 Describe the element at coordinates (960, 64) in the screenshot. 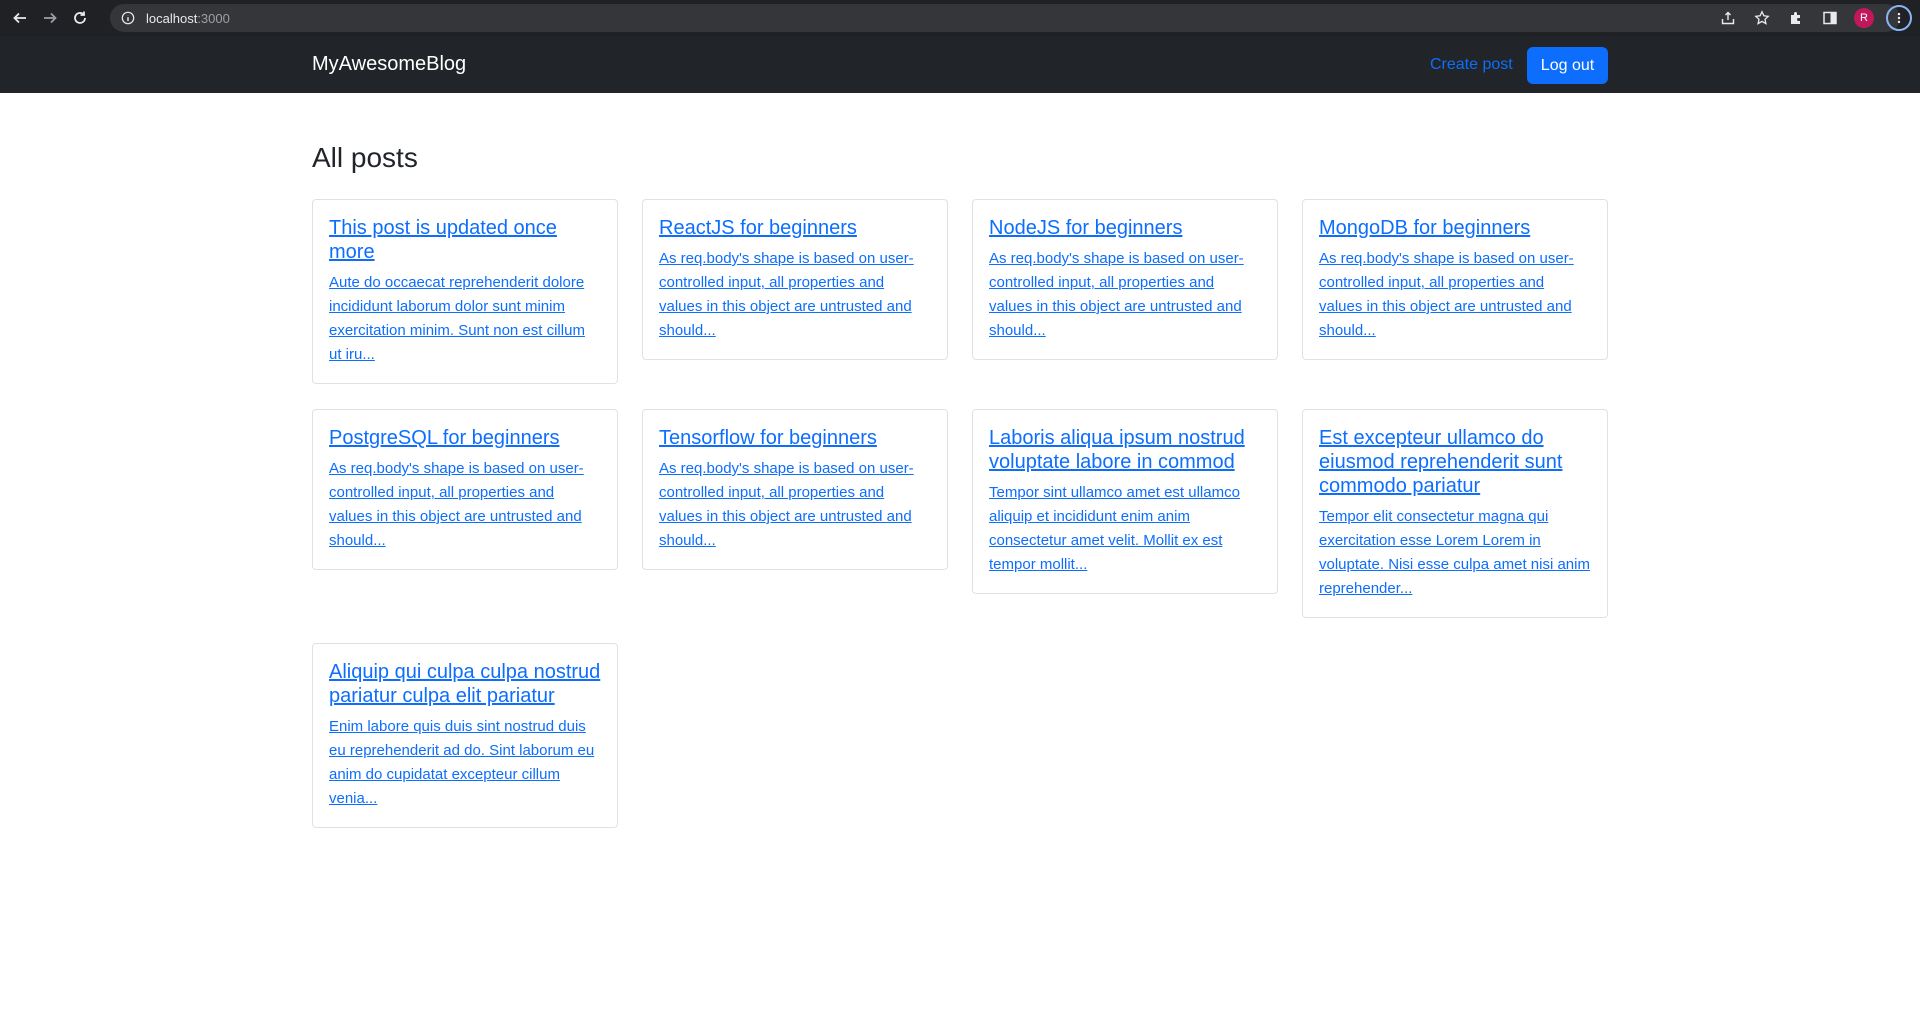

I see `site-navbar: MyAwesomeBlog Create post Log out` at that location.